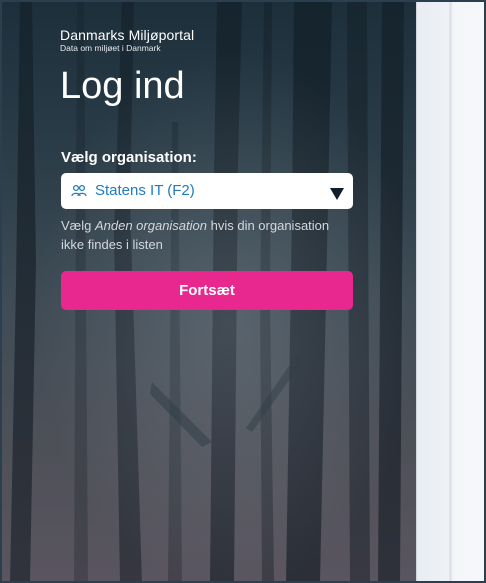 The image size is (486, 583). What do you see at coordinates (78, 225) in the screenshot?
I see `hint-text-start: Vælg` at bounding box center [78, 225].